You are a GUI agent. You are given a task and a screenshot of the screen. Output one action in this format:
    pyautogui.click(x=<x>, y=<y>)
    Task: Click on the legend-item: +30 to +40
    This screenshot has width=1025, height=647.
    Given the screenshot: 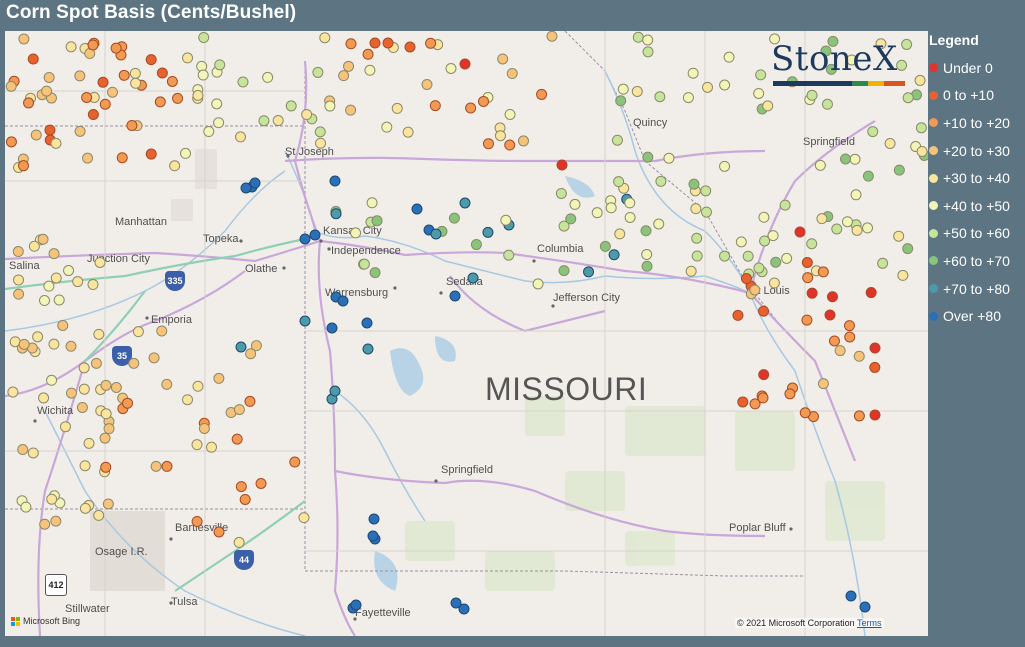 What is the action you would take?
    pyautogui.click(x=977, y=178)
    